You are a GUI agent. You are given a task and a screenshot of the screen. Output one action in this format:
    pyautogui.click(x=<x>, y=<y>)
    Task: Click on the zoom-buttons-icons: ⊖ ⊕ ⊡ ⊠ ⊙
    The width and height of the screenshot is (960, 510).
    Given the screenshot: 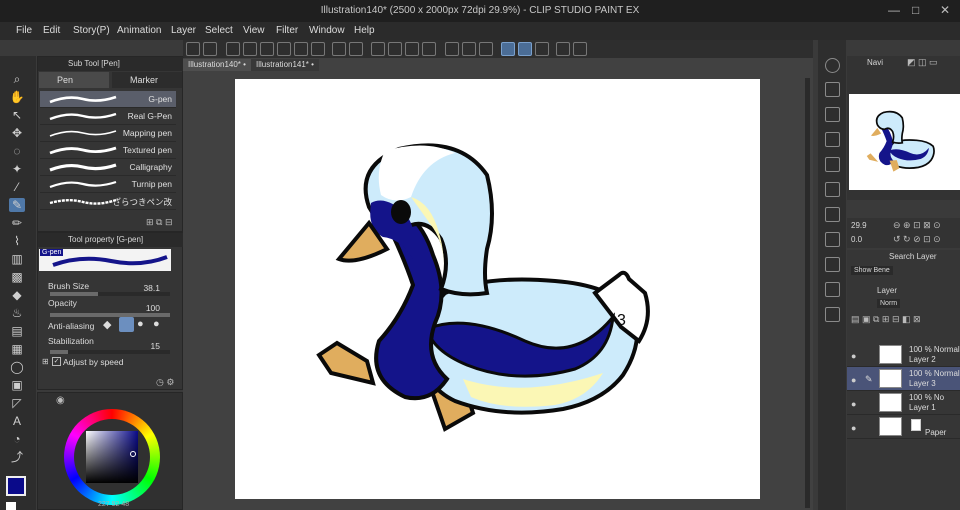 What is the action you would take?
    pyautogui.click(x=917, y=225)
    